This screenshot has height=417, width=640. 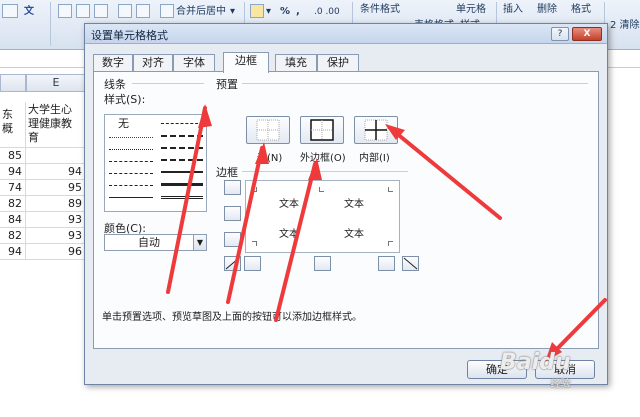 What do you see at coordinates (182, 160) in the screenshot?
I see `line-style-medium-dashed` at bounding box center [182, 160].